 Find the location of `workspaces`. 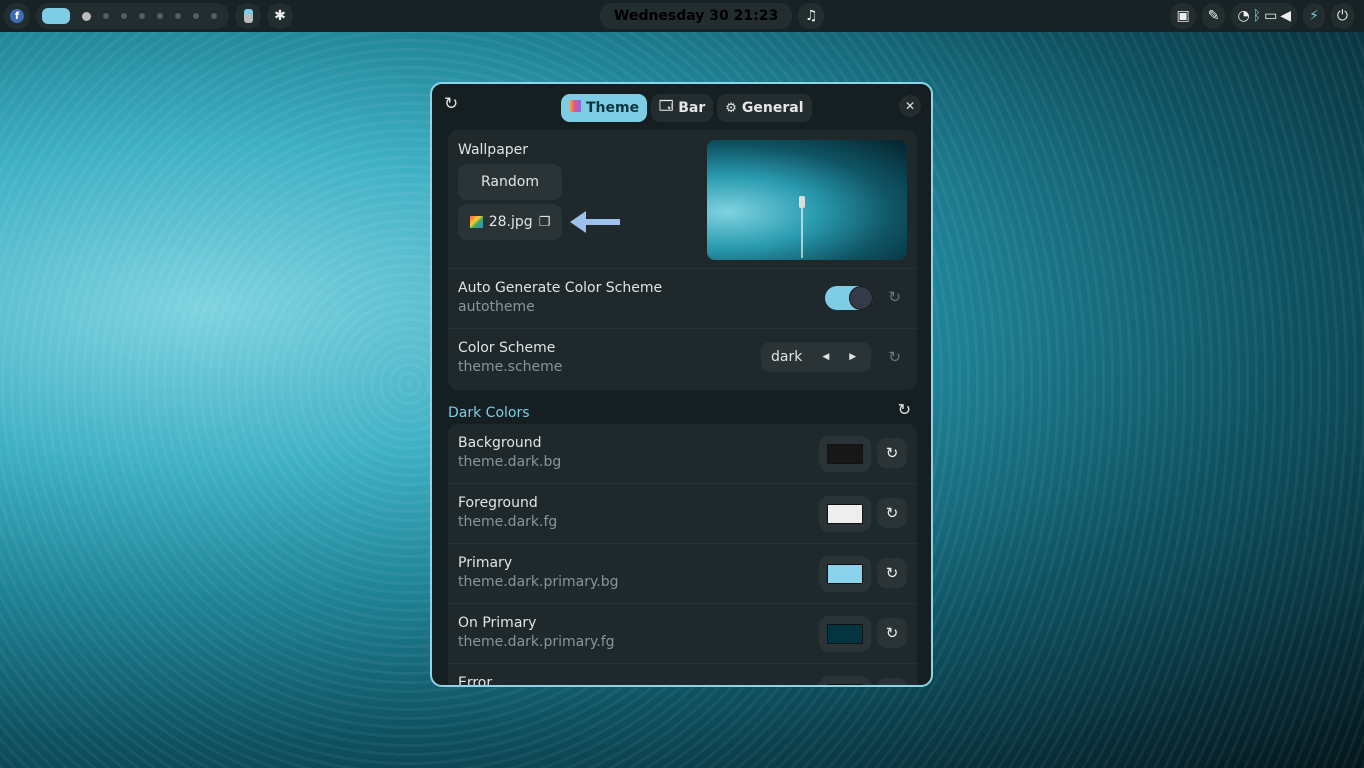

workspaces is located at coordinates (132, 16).